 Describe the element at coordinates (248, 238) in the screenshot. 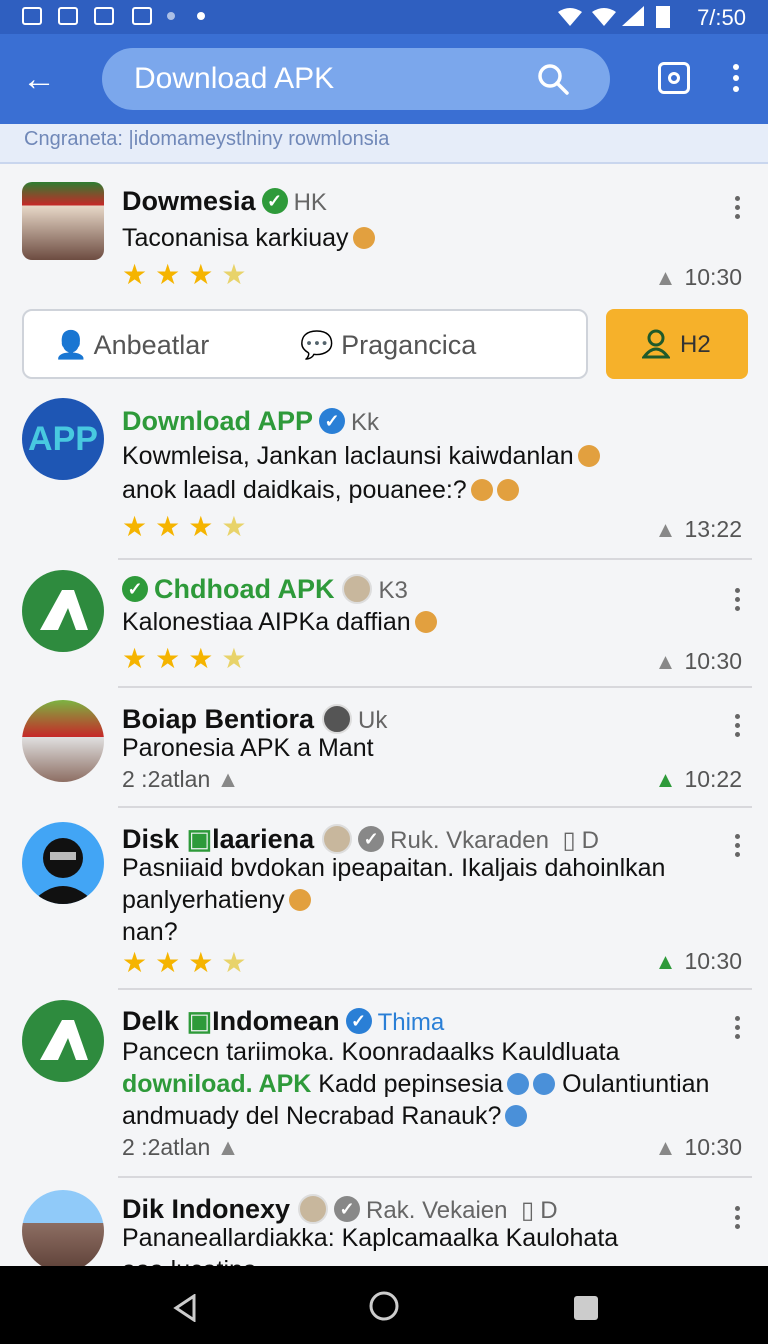

I see `post-text: Taconanisa karkiuay` at that location.